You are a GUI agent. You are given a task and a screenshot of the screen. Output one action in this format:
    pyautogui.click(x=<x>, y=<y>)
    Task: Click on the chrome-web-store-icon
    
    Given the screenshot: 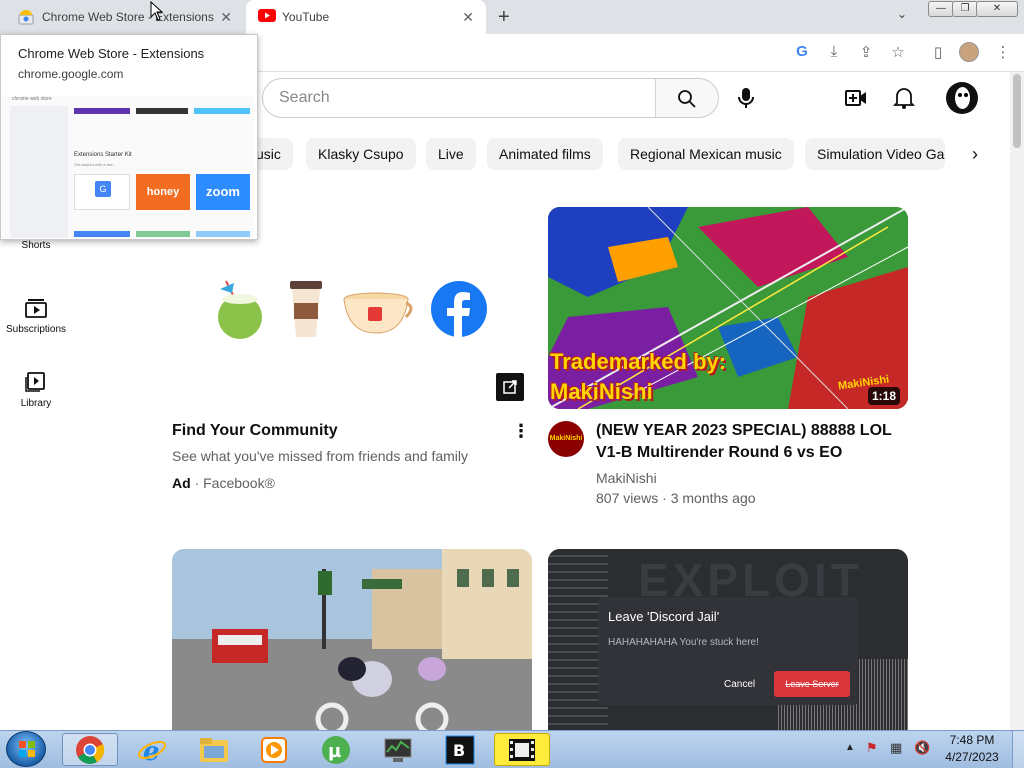 What is the action you would take?
    pyautogui.click(x=26, y=17)
    